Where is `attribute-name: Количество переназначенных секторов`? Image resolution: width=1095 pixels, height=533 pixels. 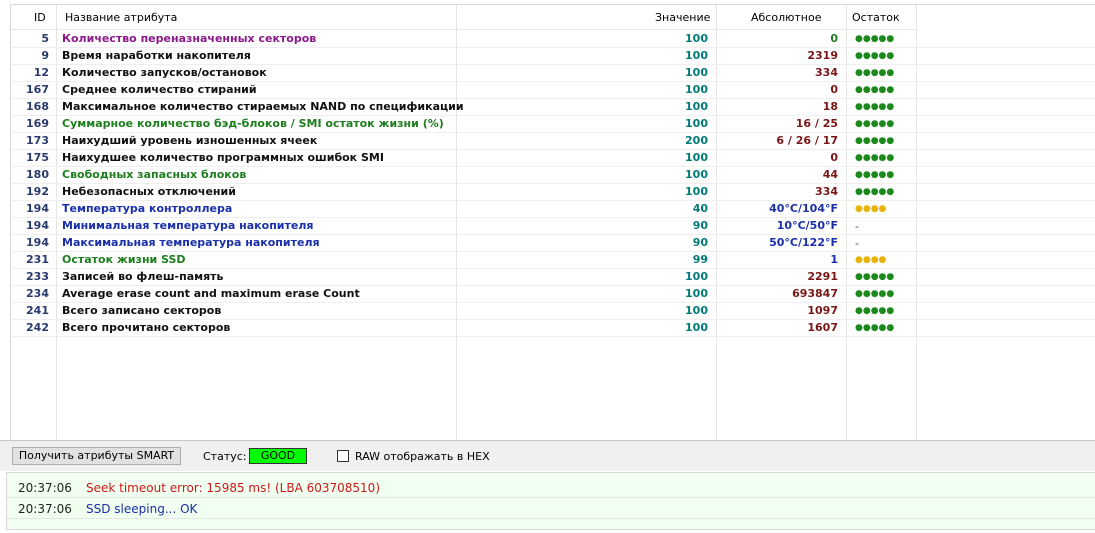 attribute-name: Количество переназначенных секторов is located at coordinates (189, 38).